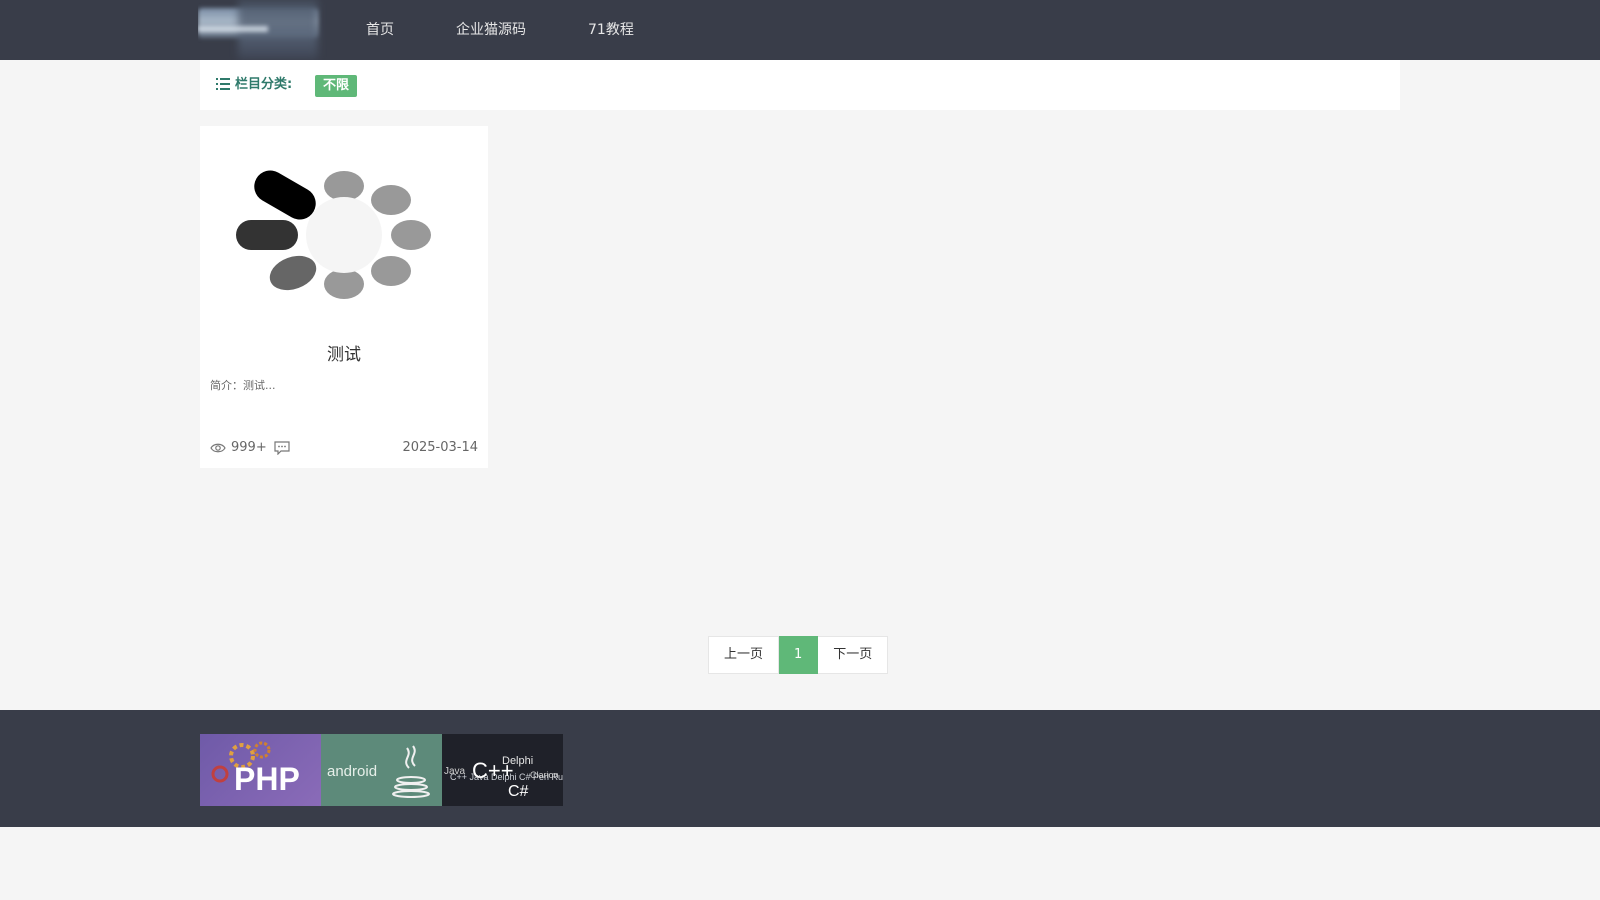 This screenshot has width=1600, height=900. I want to click on top-header: 首页 企业猫源码 71教程, so click(800, 30).